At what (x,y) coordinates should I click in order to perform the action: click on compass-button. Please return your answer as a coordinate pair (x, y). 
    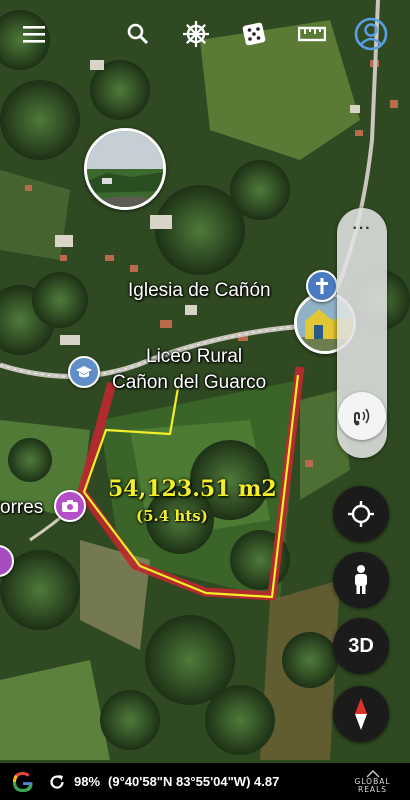
    Looking at the image, I should click on (361, 714).